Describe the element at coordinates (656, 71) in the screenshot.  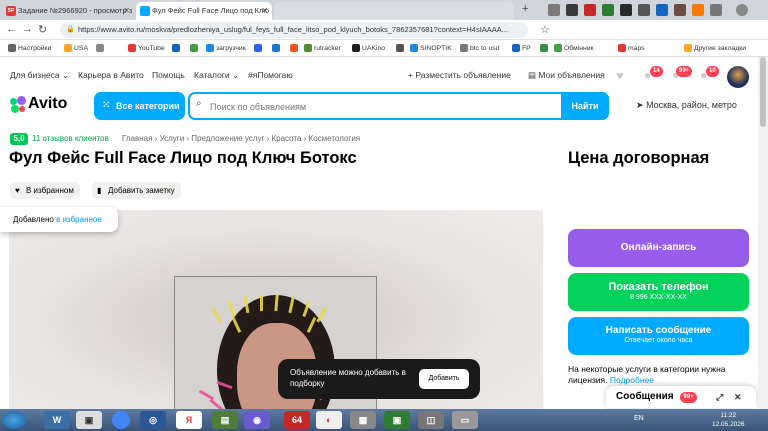
I see `notifications-badge: 14` at that location.